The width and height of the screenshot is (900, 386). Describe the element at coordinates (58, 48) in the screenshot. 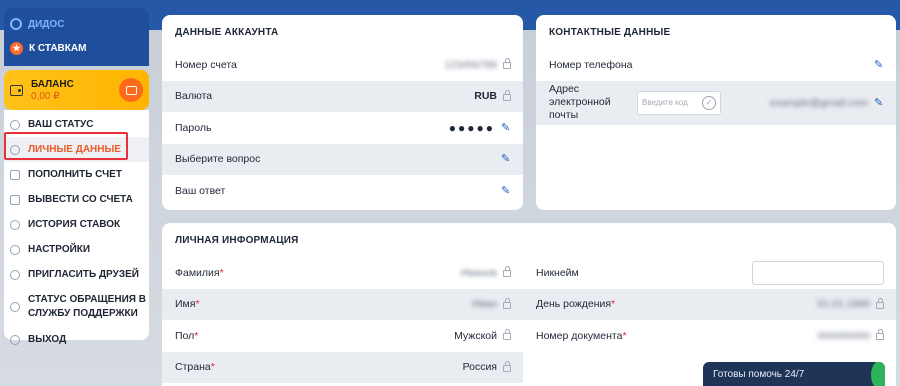

I see `back-label: К СТАВКАМ` at that location.